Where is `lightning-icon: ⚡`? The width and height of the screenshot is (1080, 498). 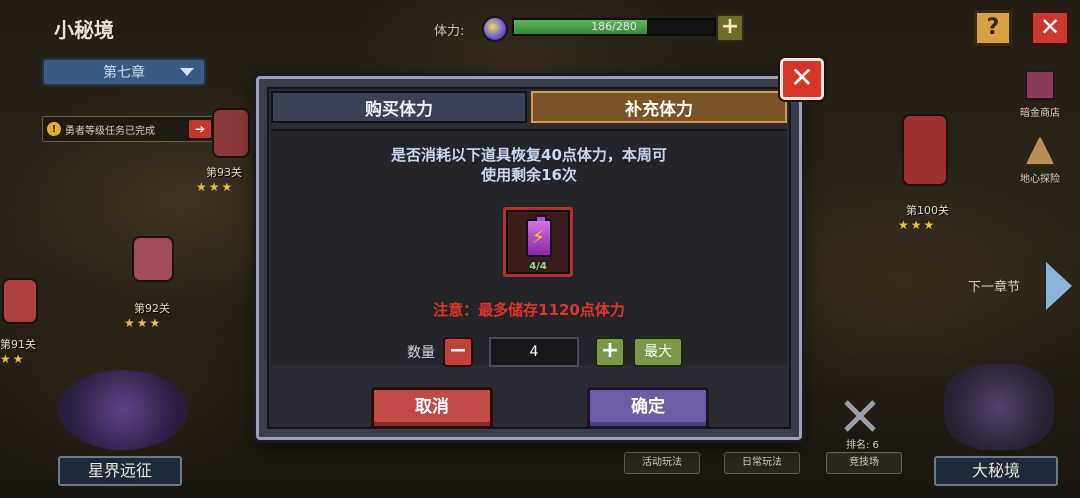
lightning-icon: ⚡ is located at coordinates (538, 237).